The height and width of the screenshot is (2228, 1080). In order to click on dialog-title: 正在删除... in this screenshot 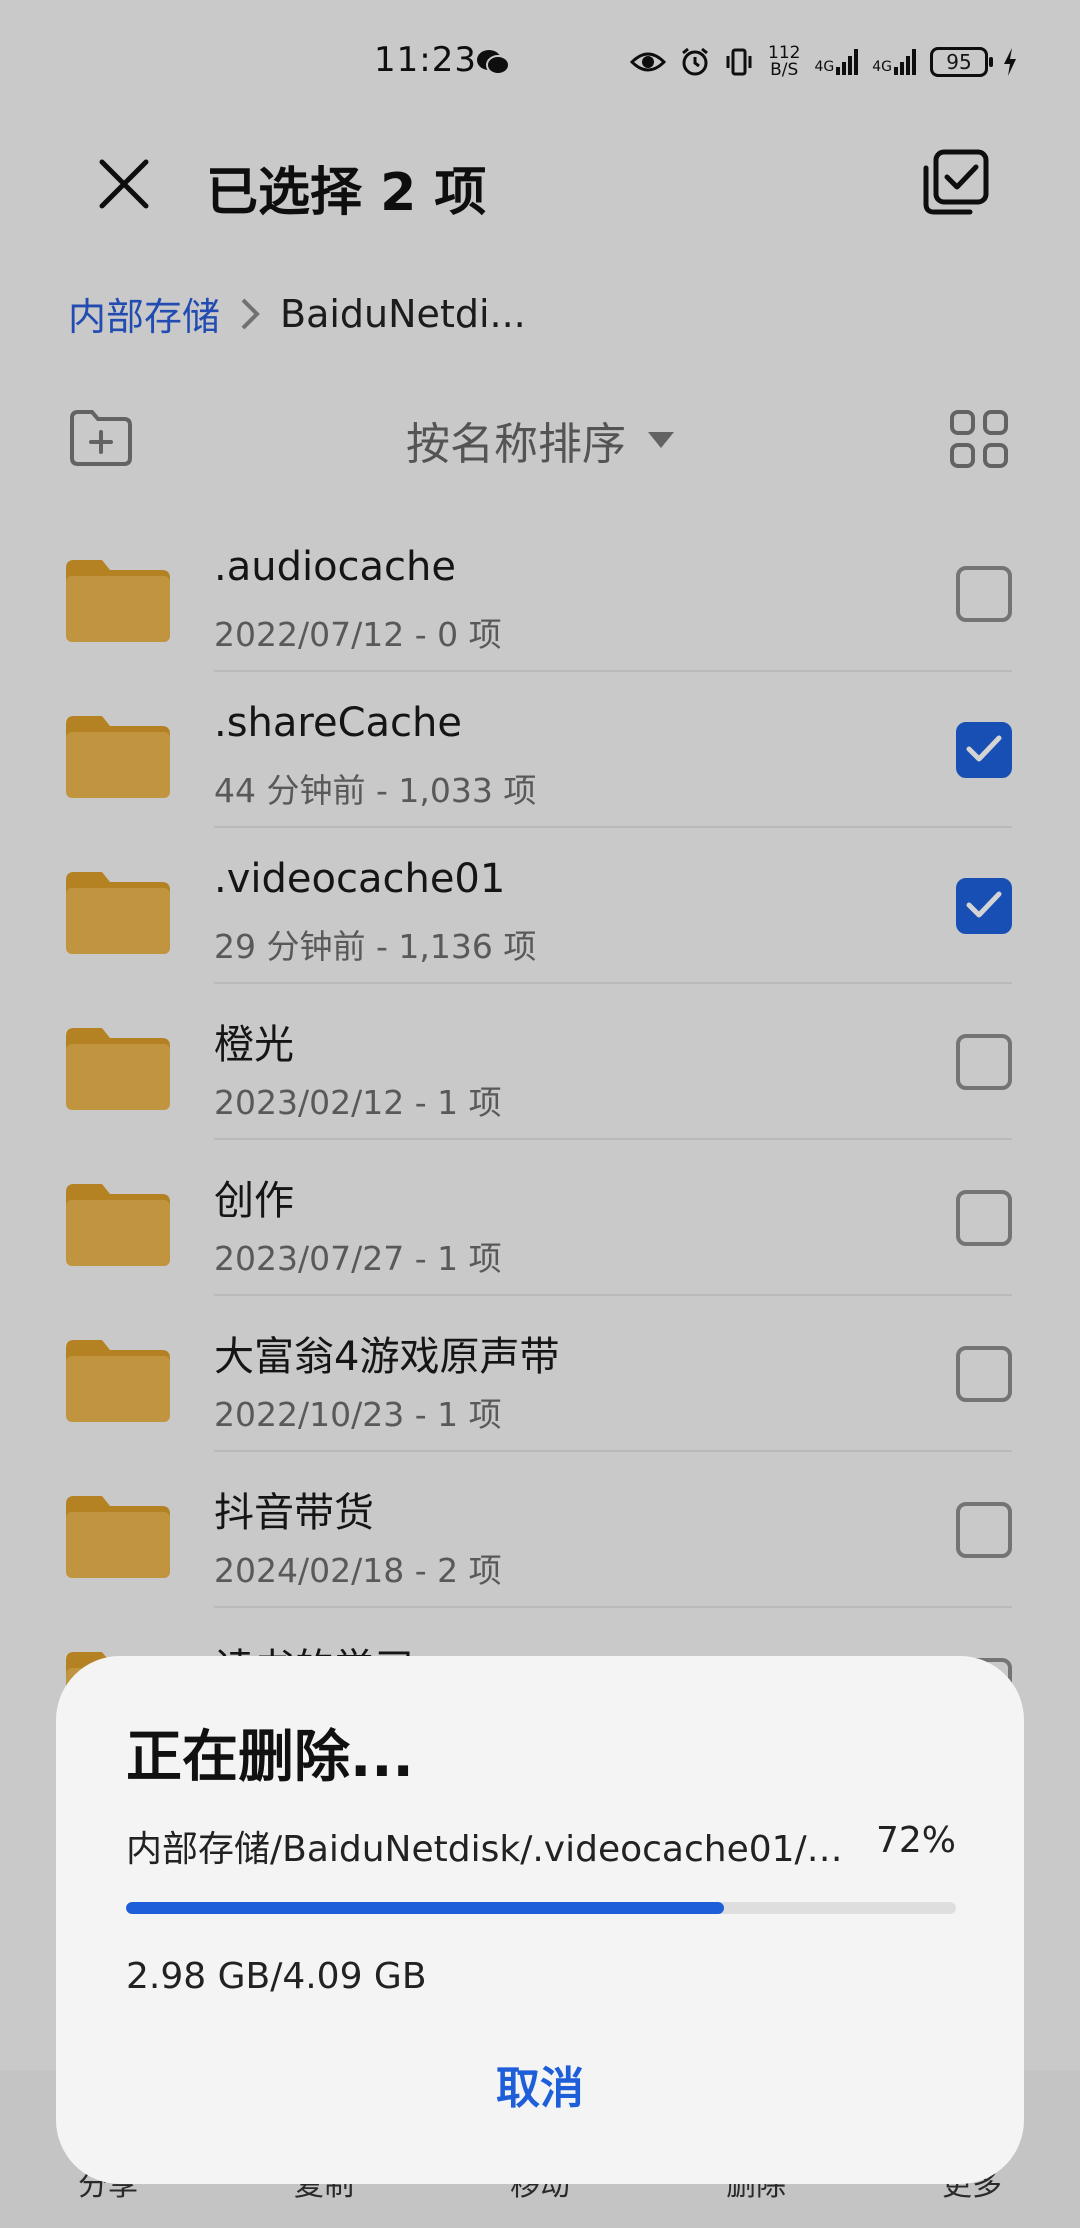, I will do `click(270, 1757)`.